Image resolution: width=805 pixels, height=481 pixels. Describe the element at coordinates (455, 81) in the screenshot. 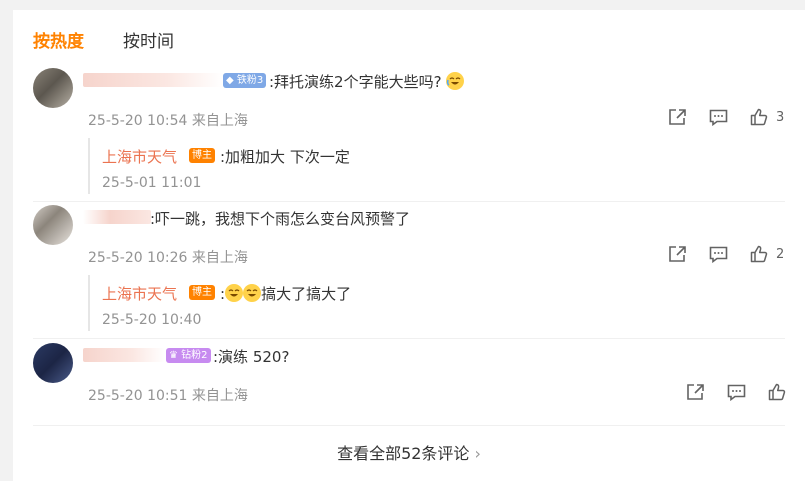

I see `laugh-cry-emoji-icon` at that location.